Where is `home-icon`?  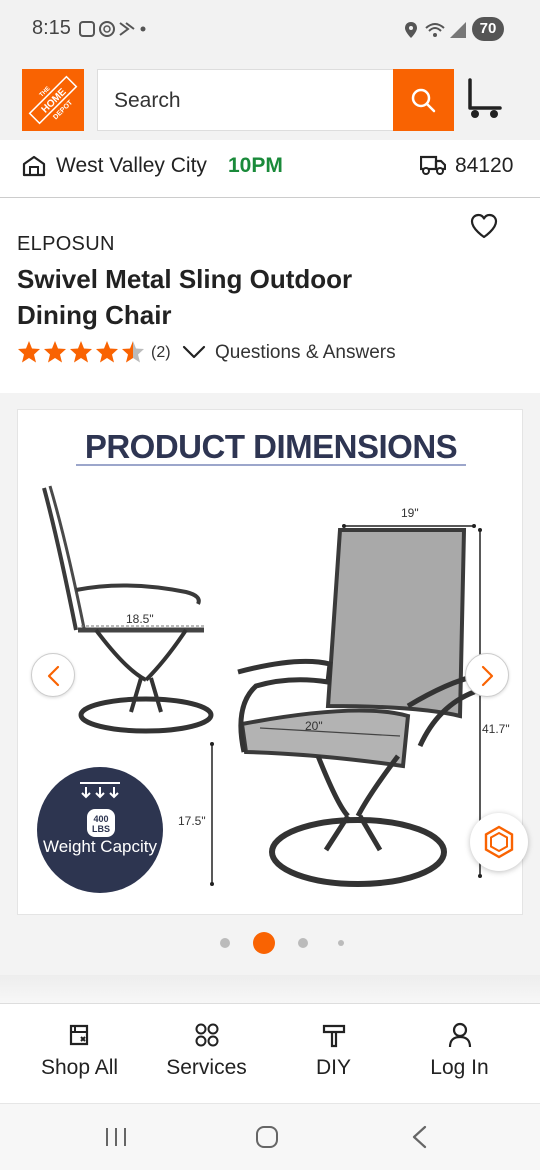
home-icon is located at coordinates (267, 1137).